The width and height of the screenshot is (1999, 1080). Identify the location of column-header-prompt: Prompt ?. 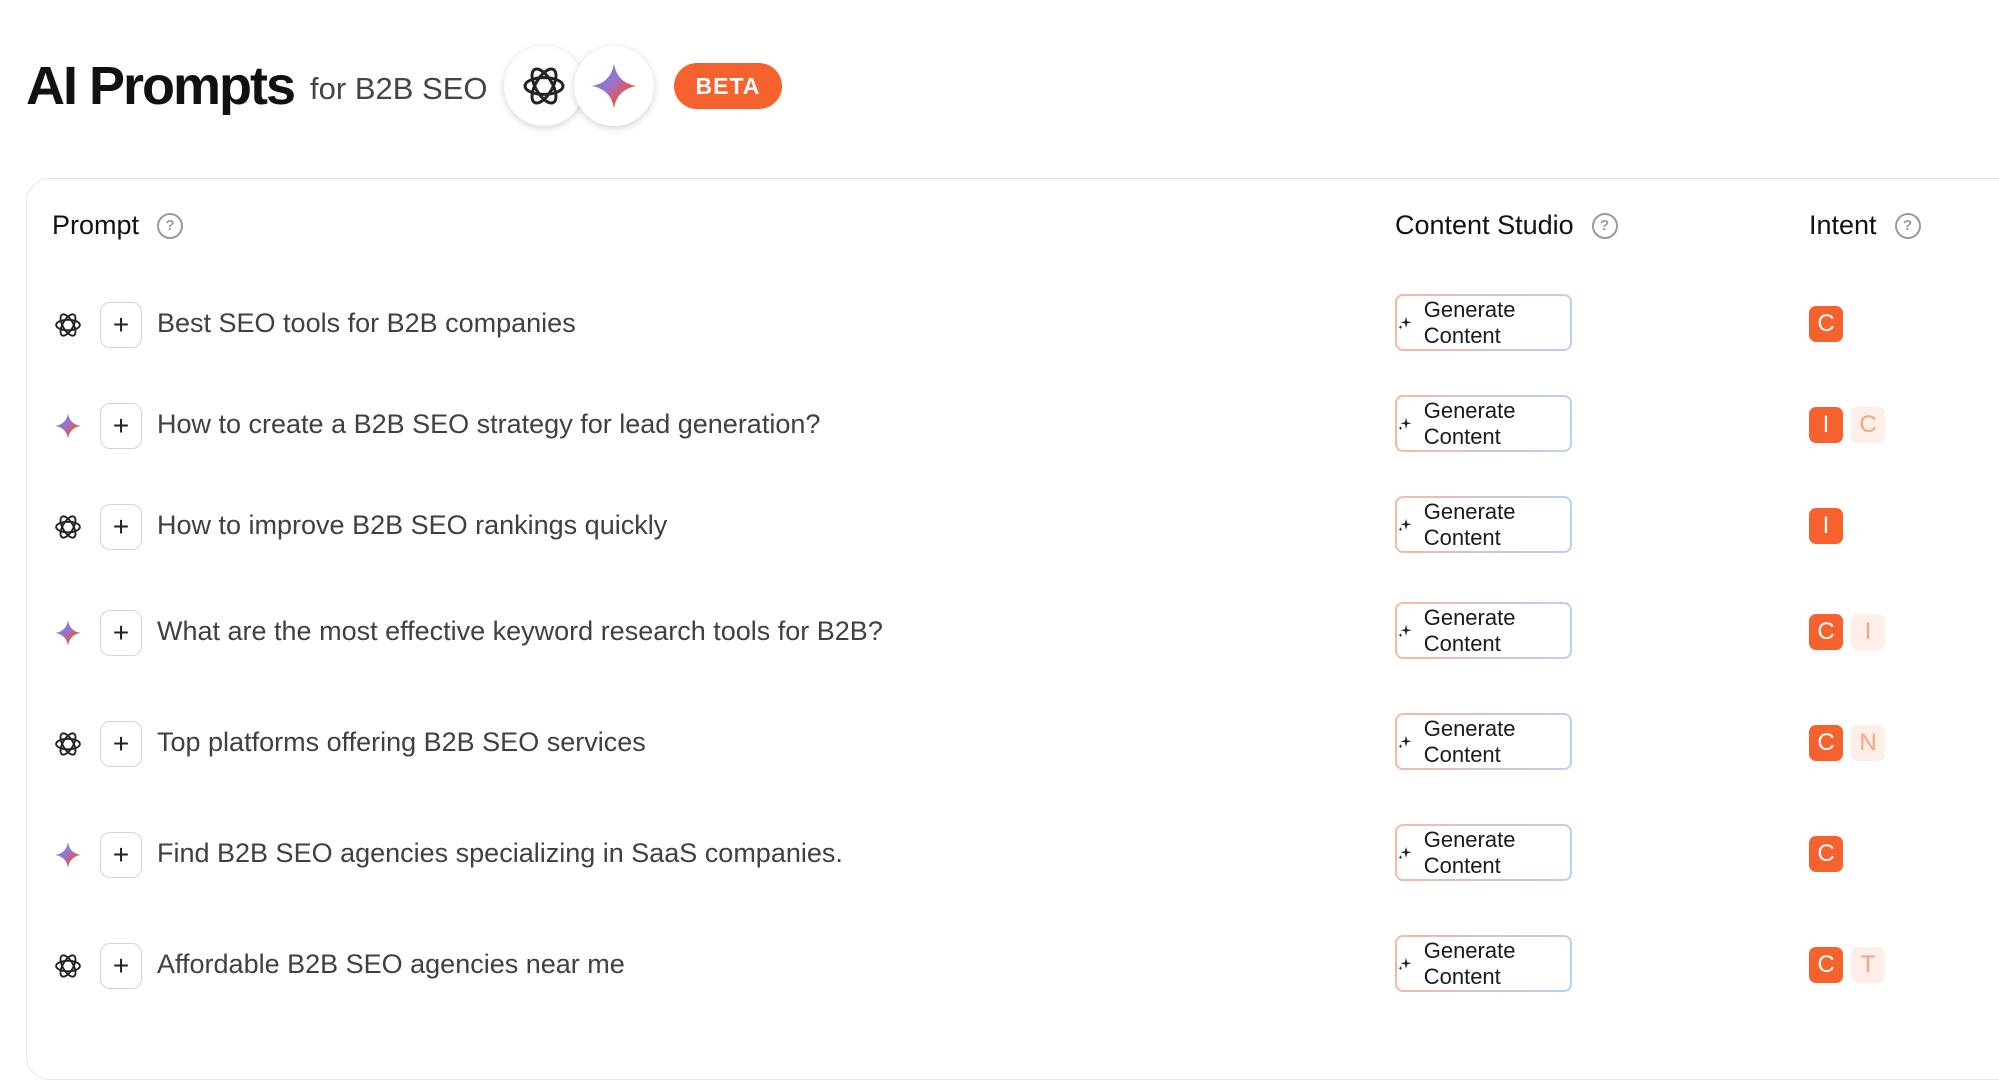
(118, 225).